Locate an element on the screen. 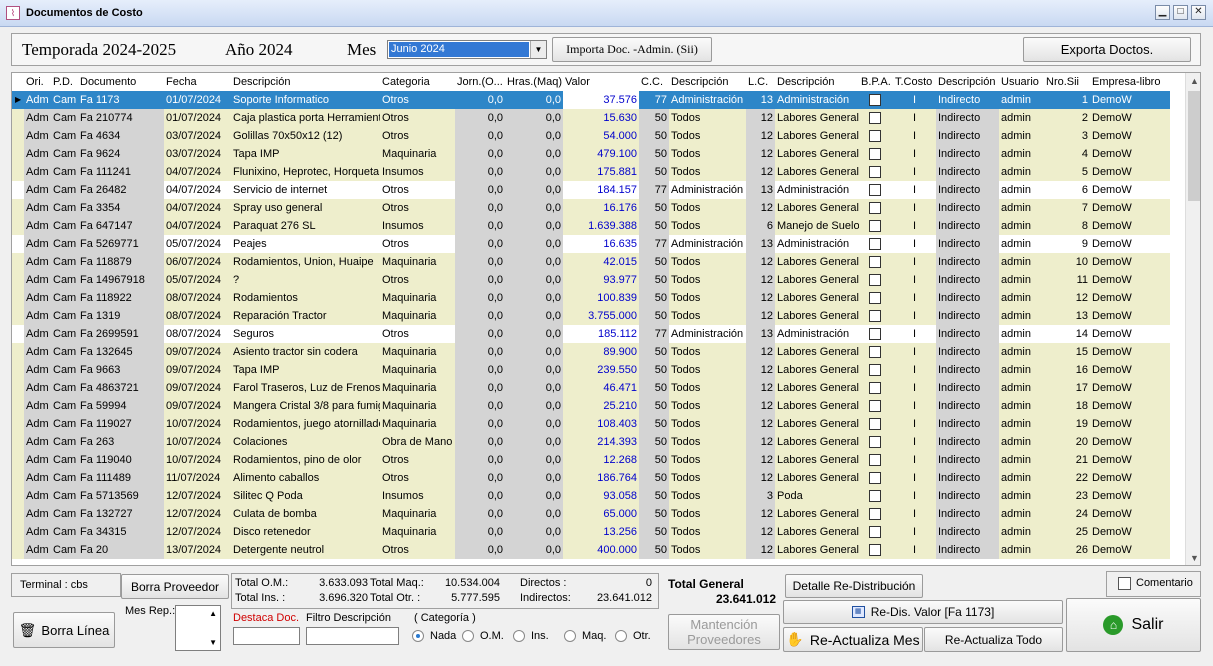 The image size is (1213, 666). header-2: Documento is located at coordinates (108, 82).